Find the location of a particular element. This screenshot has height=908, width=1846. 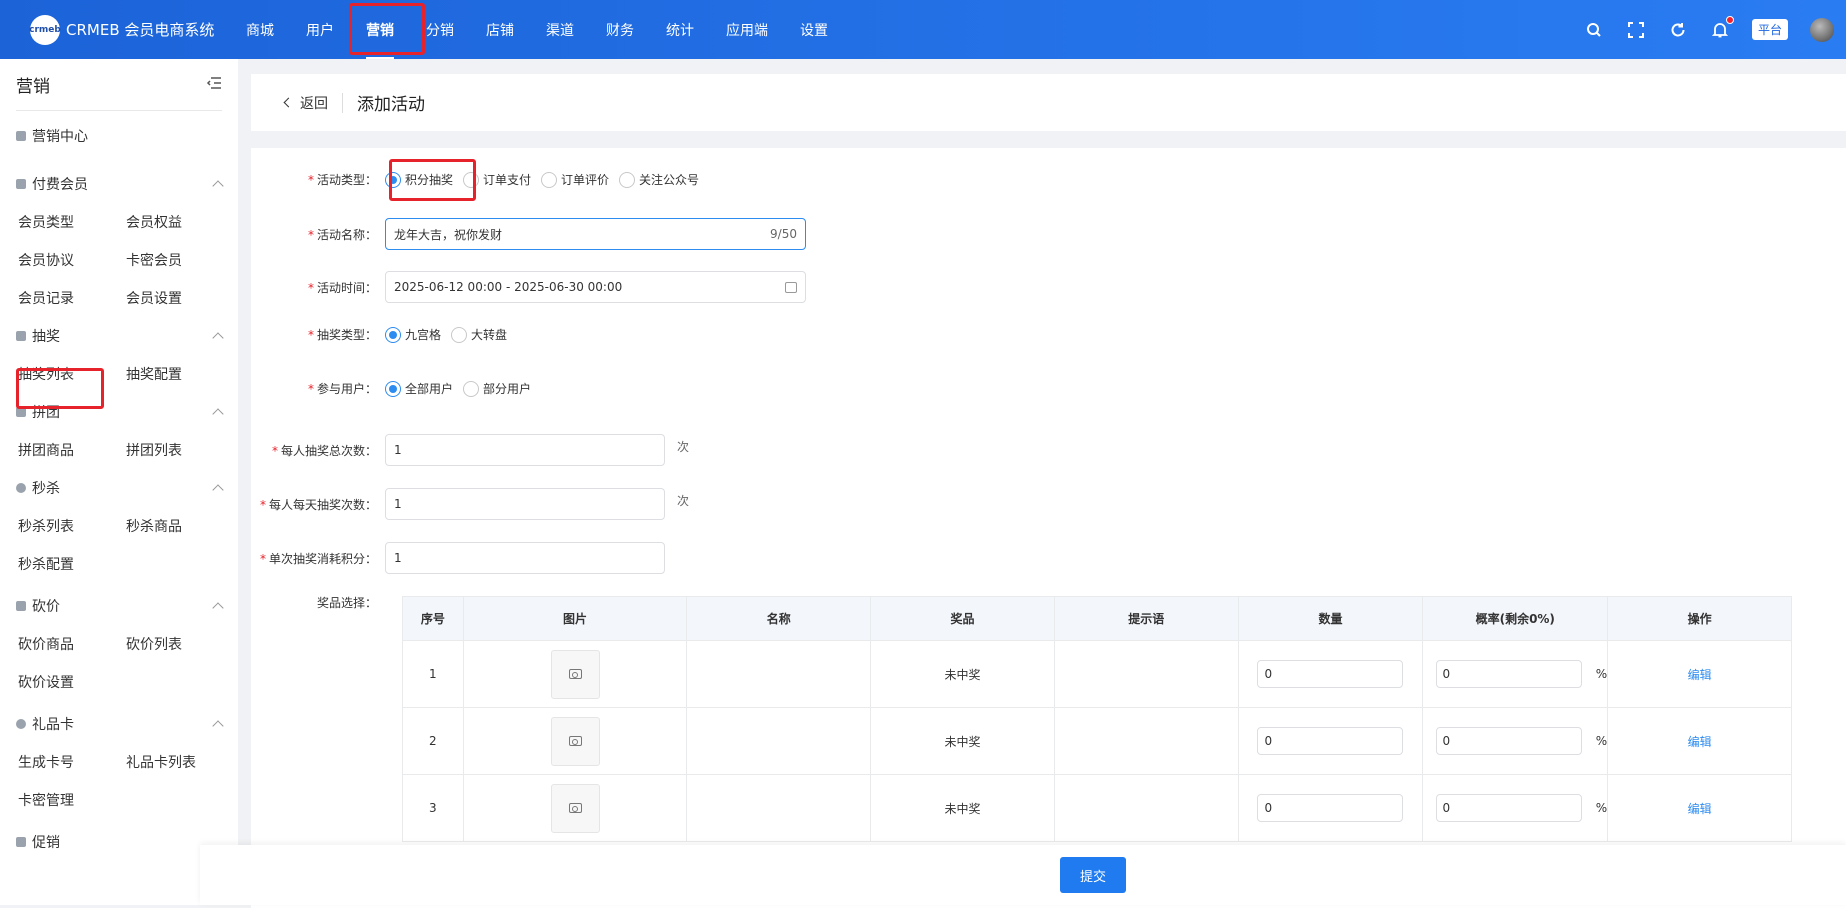

sidebar-group-group-buy: 拼团 is located at coordinates (120, 412).